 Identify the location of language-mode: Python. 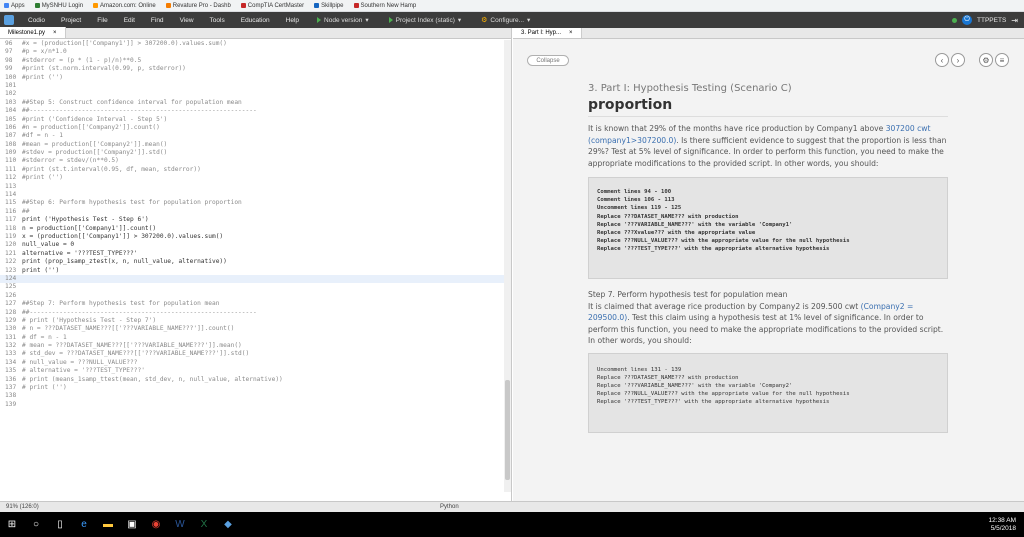
(449, 507).